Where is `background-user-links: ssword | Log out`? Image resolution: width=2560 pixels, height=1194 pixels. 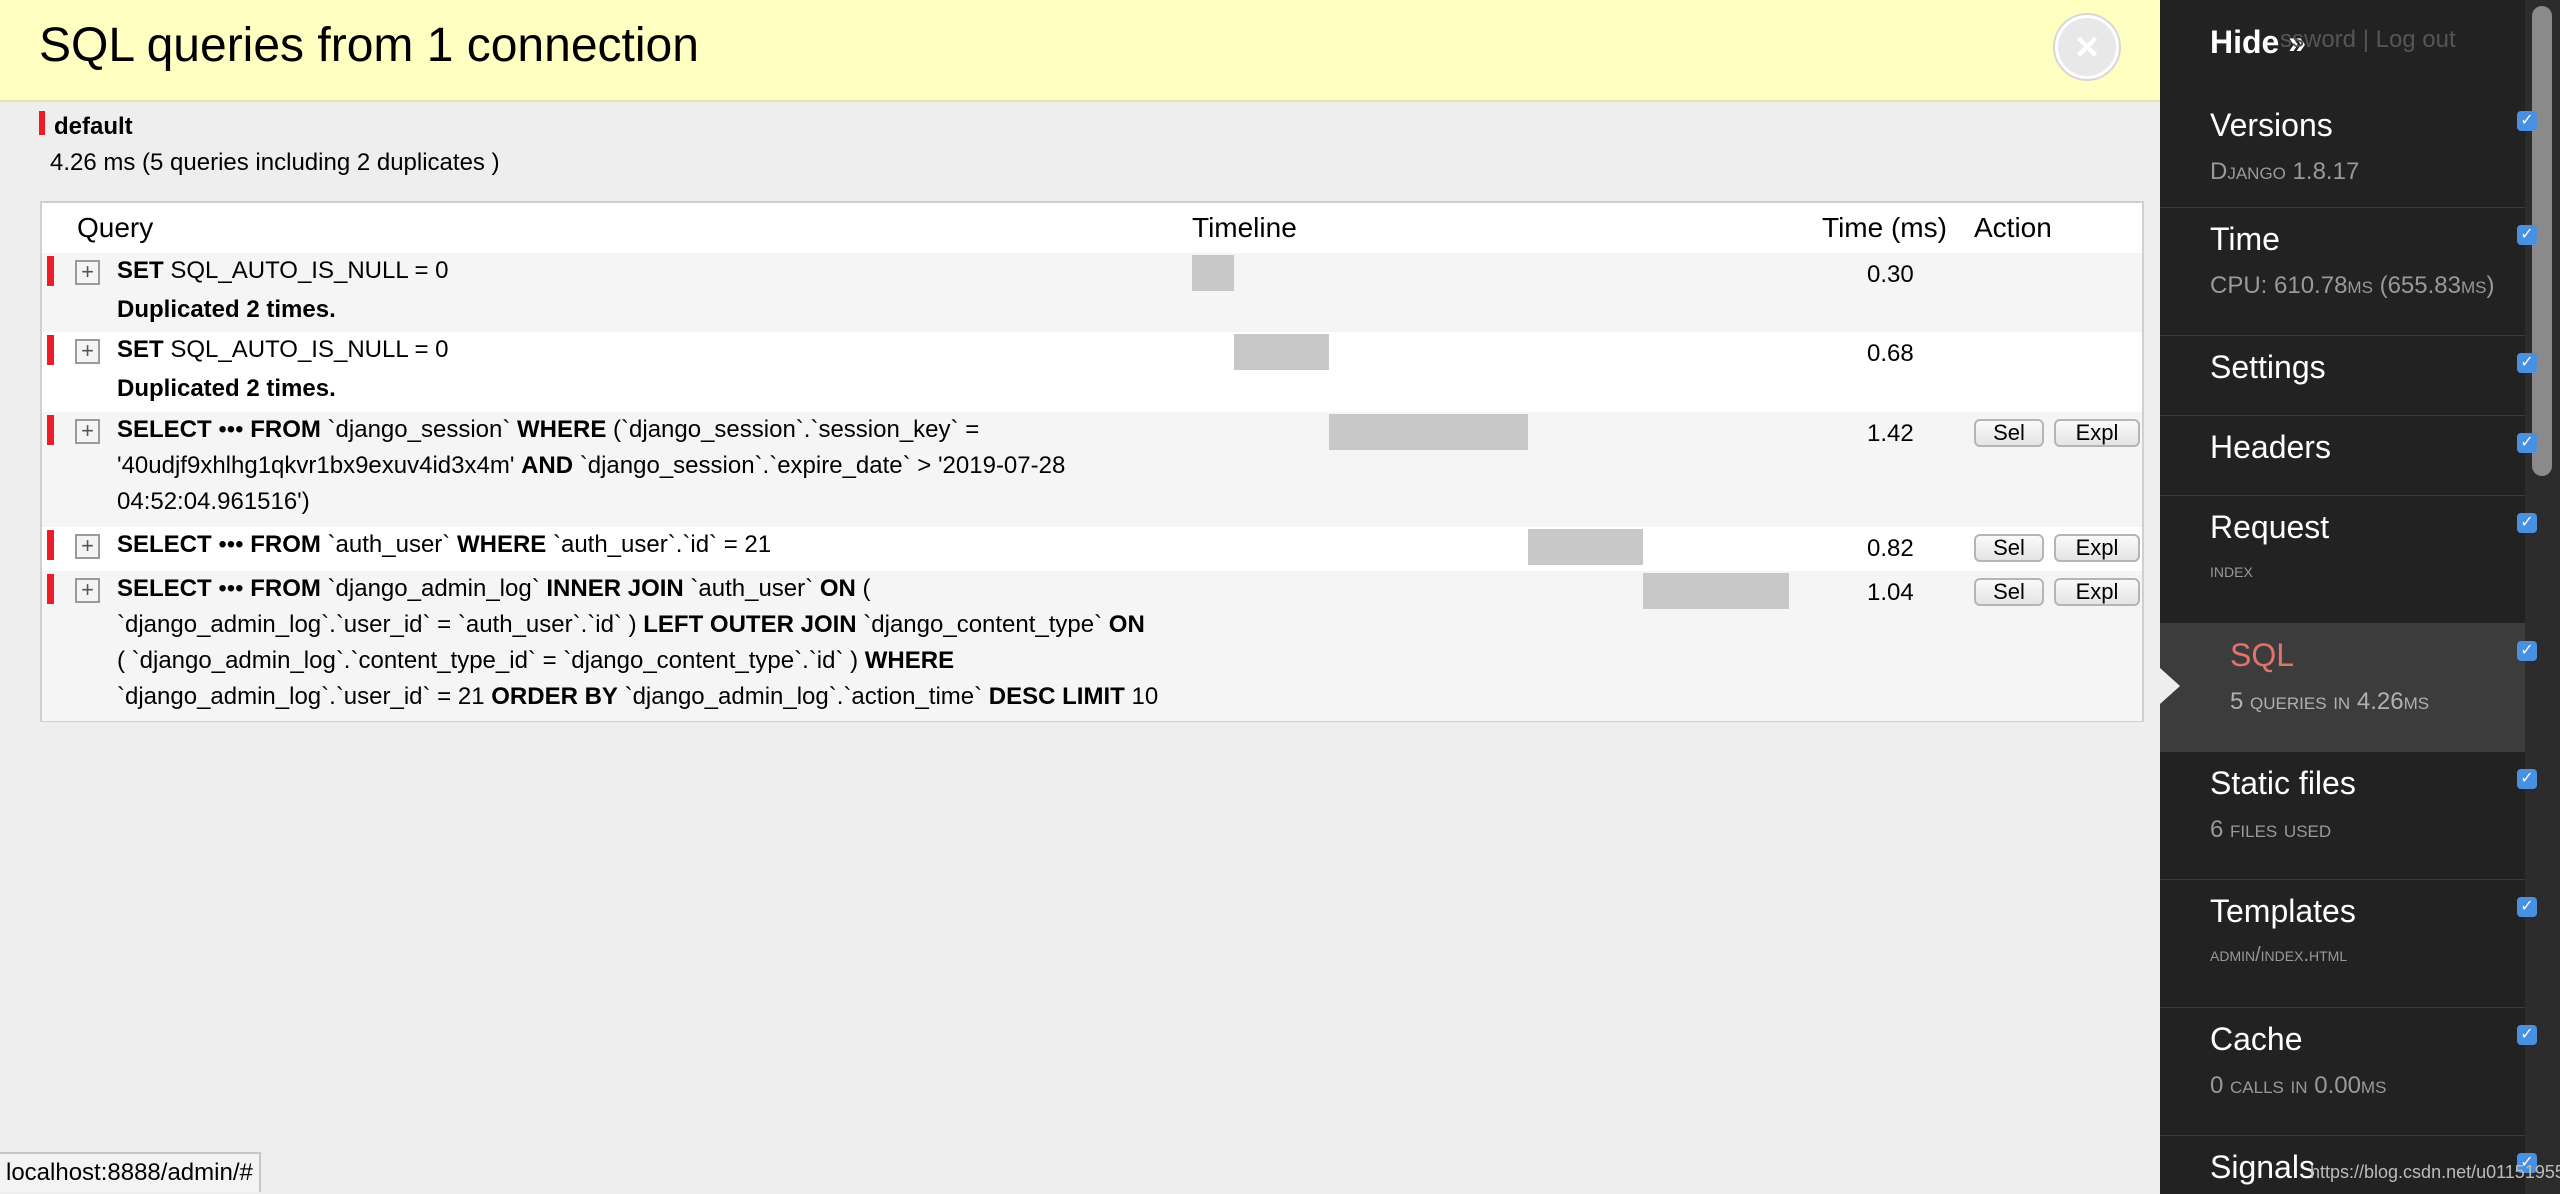 background-user-links: ssword | Log out is located at coordinates (2368, 39).